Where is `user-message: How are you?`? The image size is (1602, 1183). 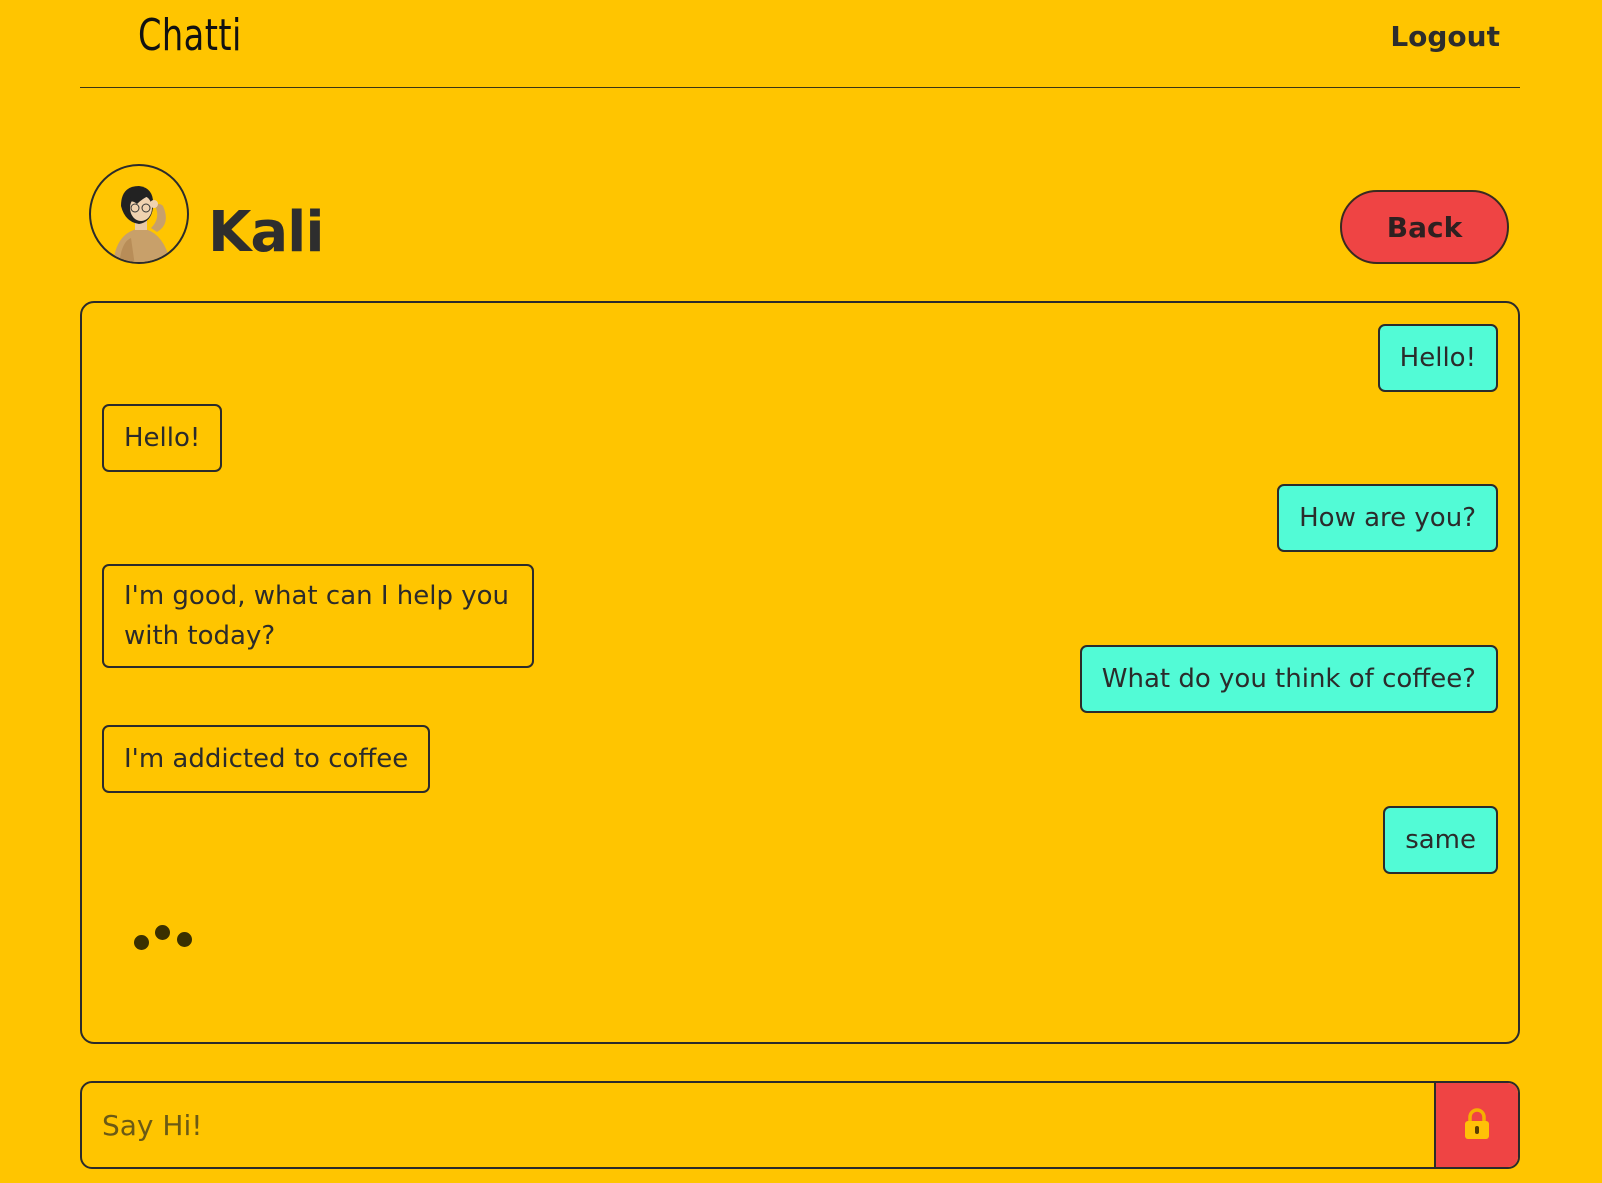
user-message: How are you? is located at coordinates (1387, 518).